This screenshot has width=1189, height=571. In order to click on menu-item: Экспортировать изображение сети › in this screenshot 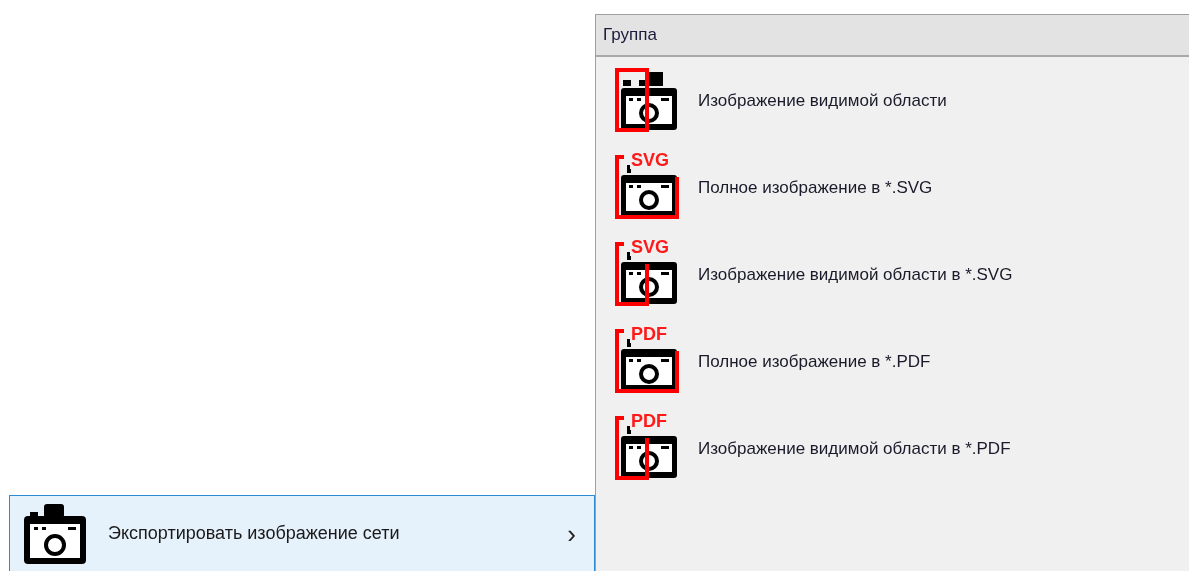, I will do `click(302, 533)`.